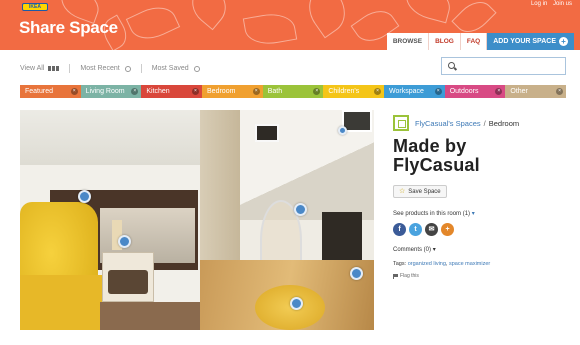  Describe the element at coordinates (395, 276) in the screenshot. I see `flag-icon` at that location.